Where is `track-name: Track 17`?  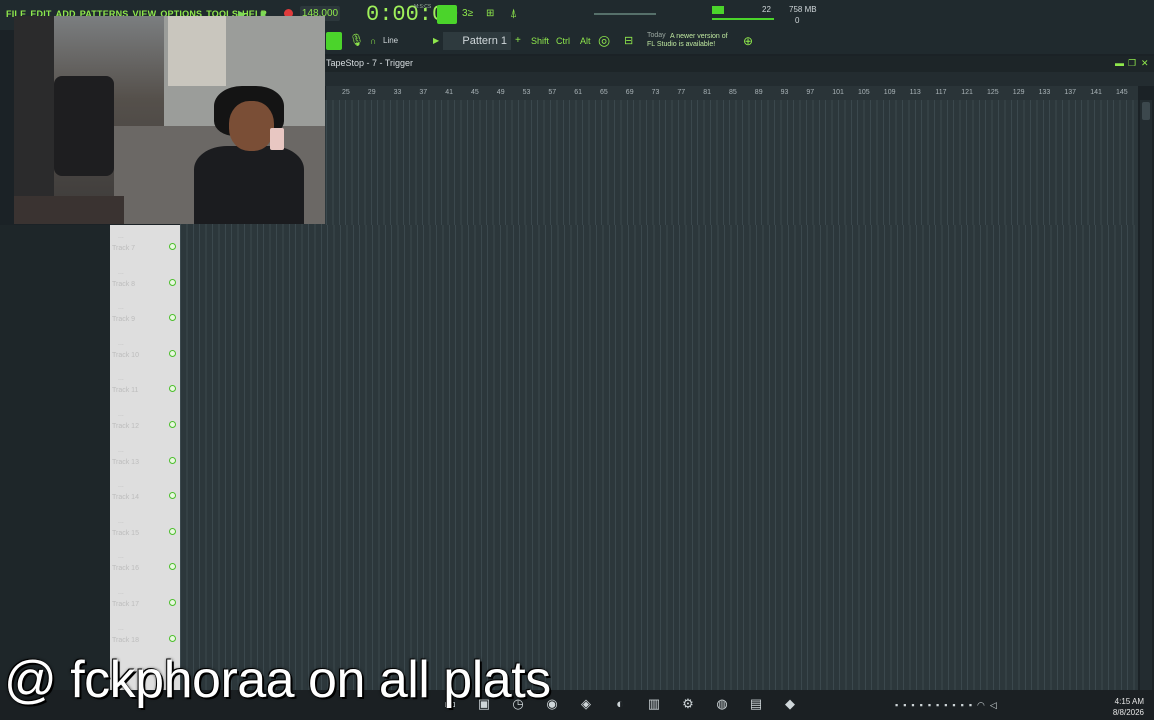
track-name: Track 17 is located at coordinates (125, 604).